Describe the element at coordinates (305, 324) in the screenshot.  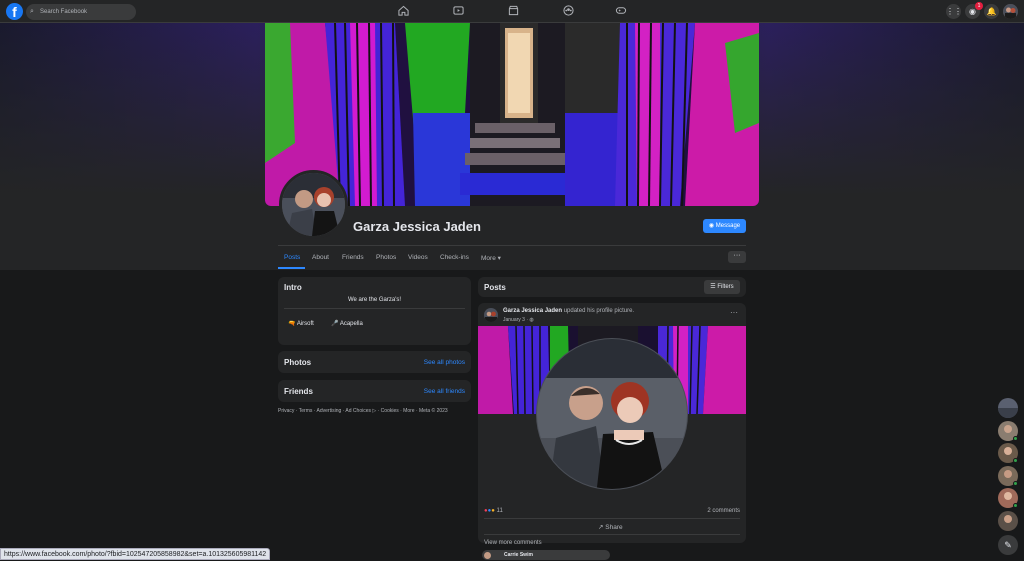
I see `hobby-label: Airsoft` at that location.